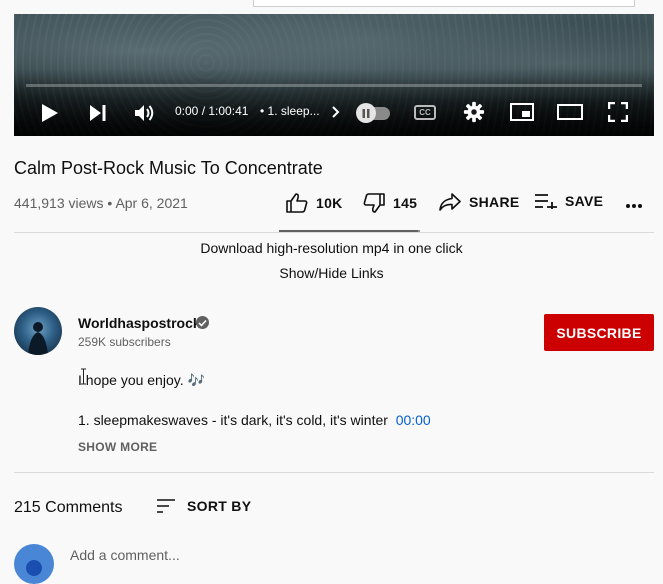 Image resolution: width=663 pixels, height=584 pixels. Describe the element at coordinates (444, 3) in the screenshot. I see `browser-address-field` at that location.